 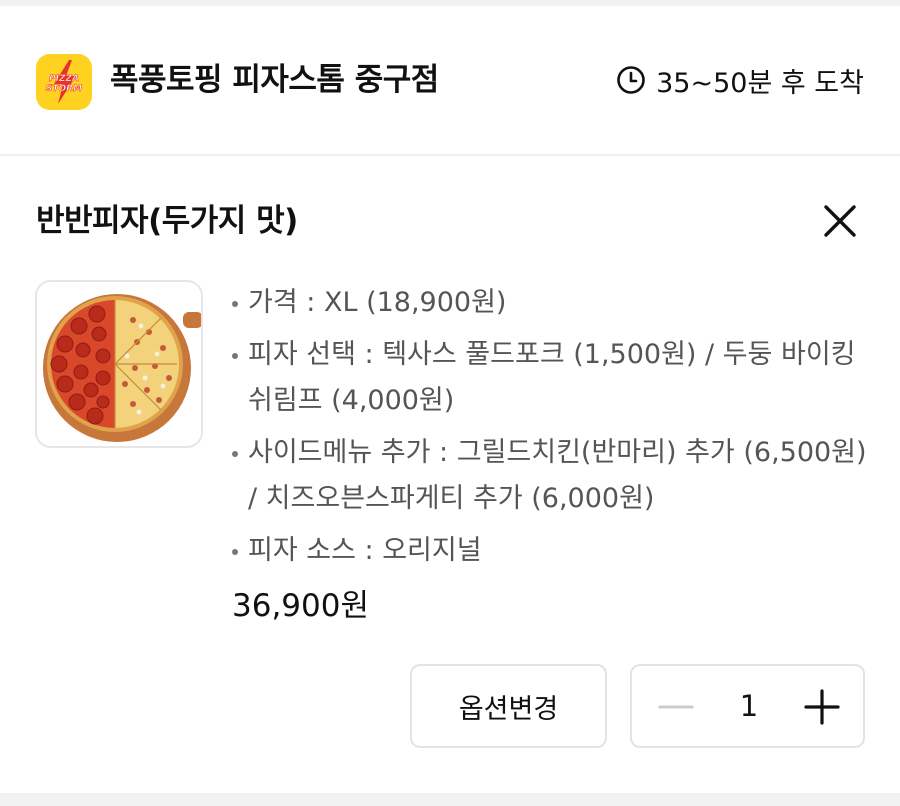 What do you see at coordinates (64, 89) in the screenshot?
I see `logo-text-storm: STORM` at bounding box center [64, 89].